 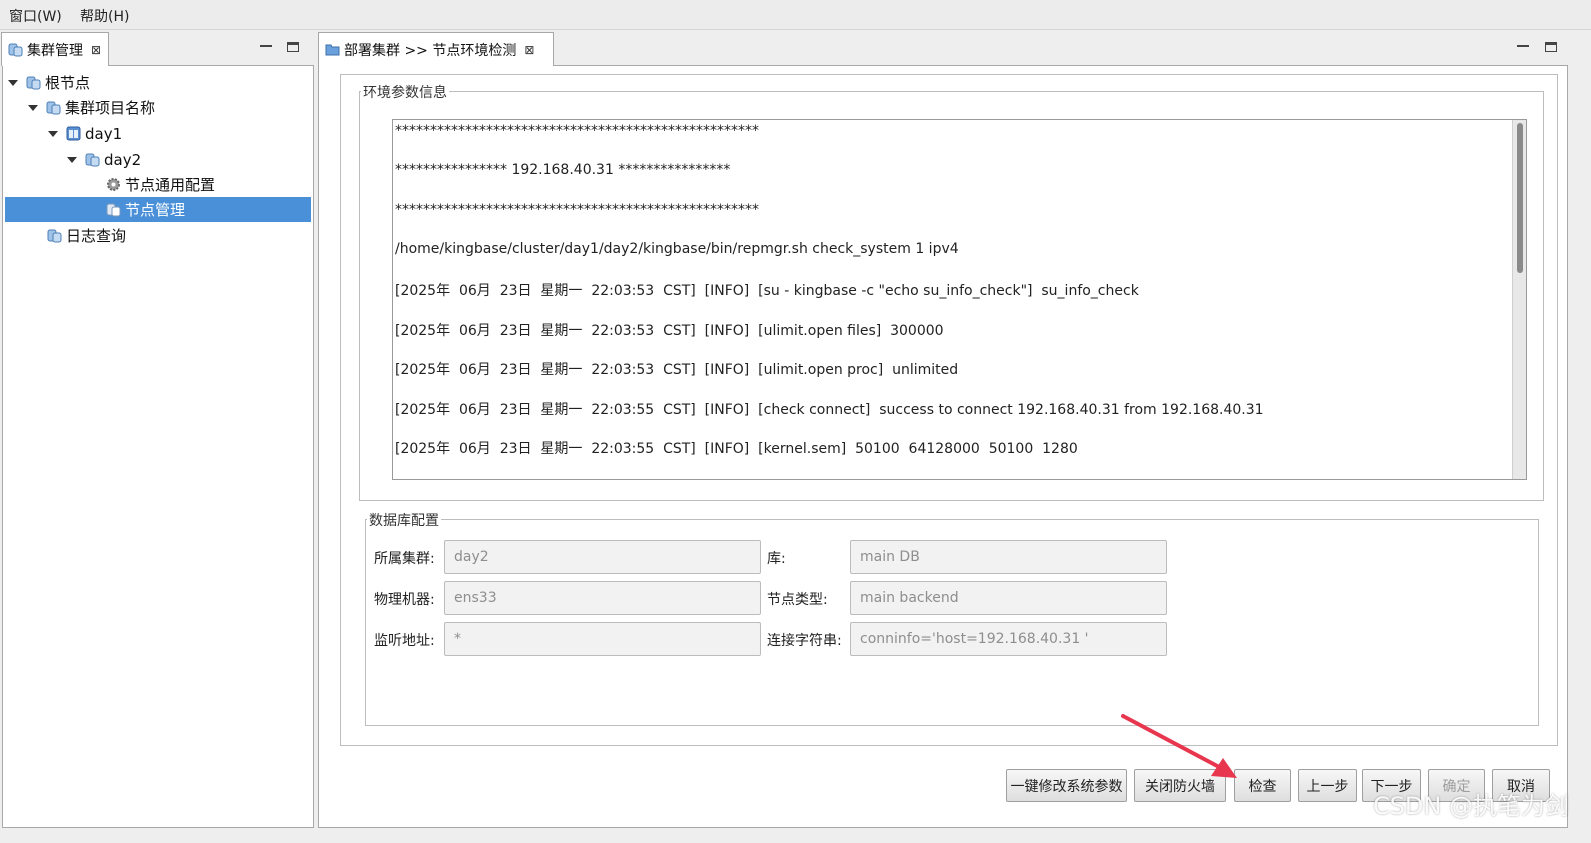 What do you see at coordinates (332, 49) in the screenshot?
I see `folder-icon` at bounding box center [332, 49].